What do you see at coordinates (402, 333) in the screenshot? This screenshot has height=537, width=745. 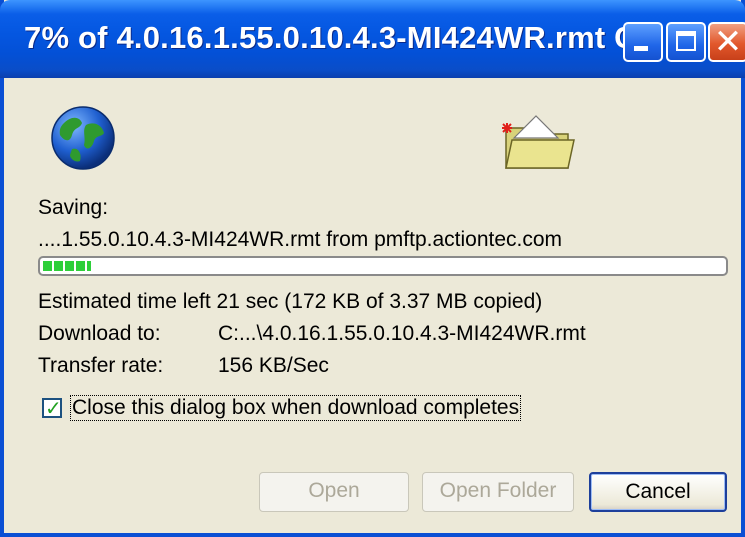 I see `download-to-path: C:...\4.0.16.1.55.0.10.4.3-MI424WR.rmt` at bounding box center [402, 333].